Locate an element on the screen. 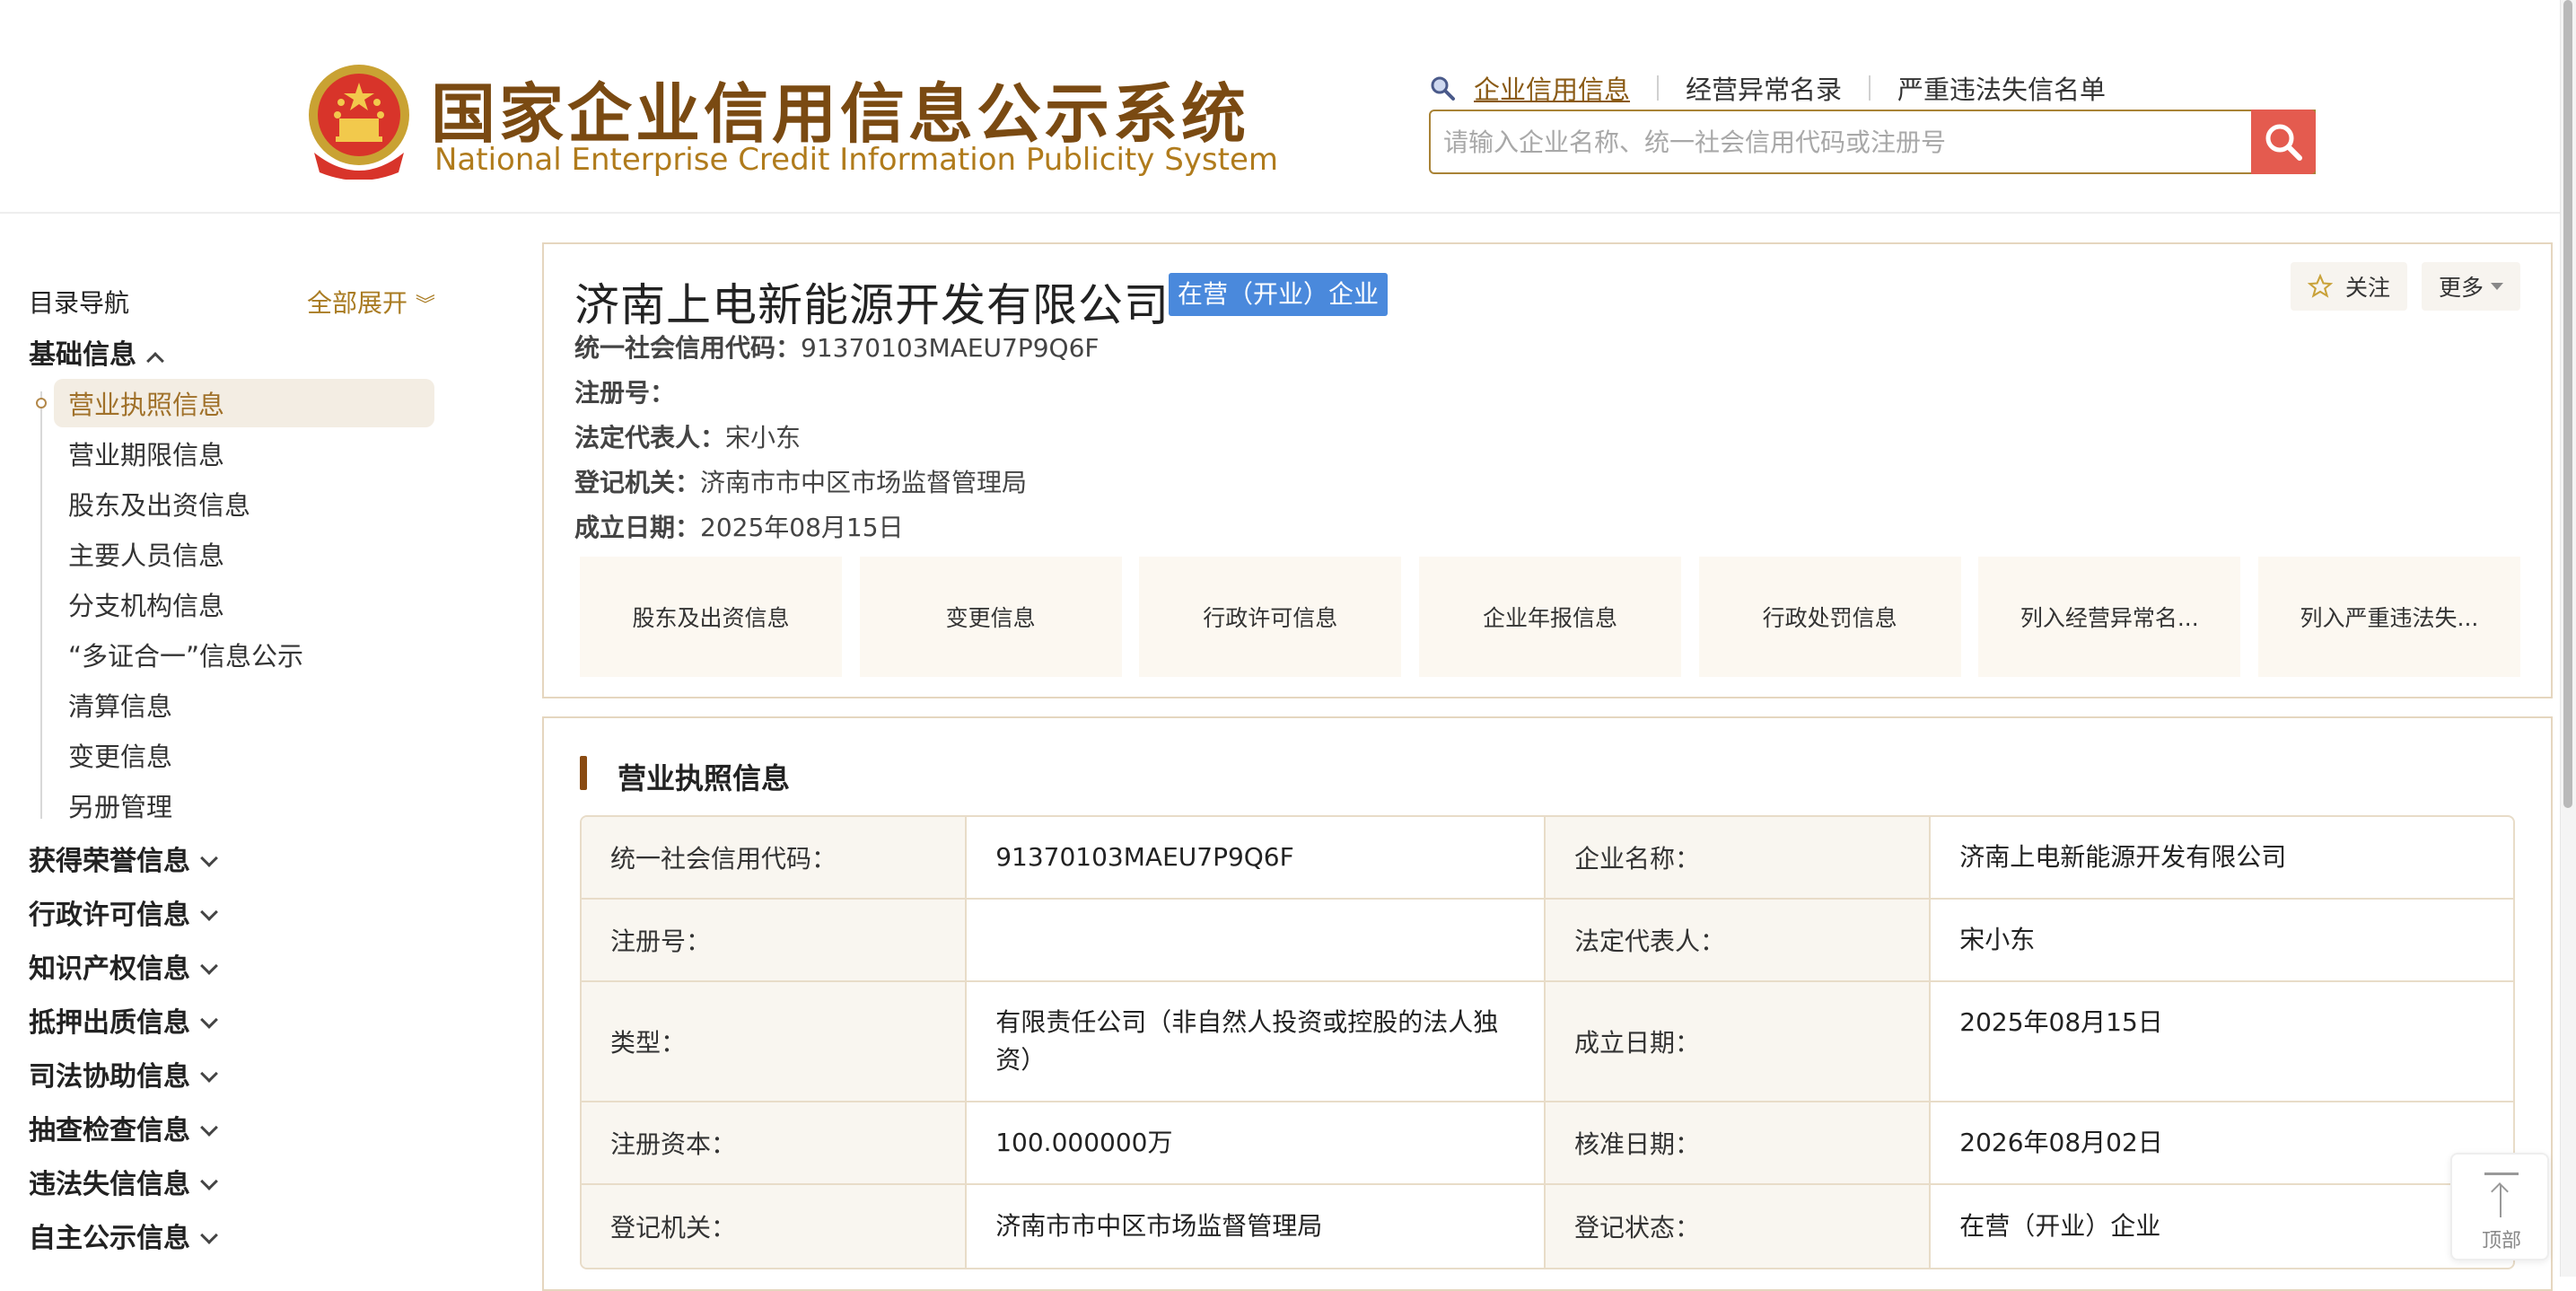  top-nav: 企业信用信息 经营异常名录 严重违法失信名单 is located at coordinates (1767, 88).